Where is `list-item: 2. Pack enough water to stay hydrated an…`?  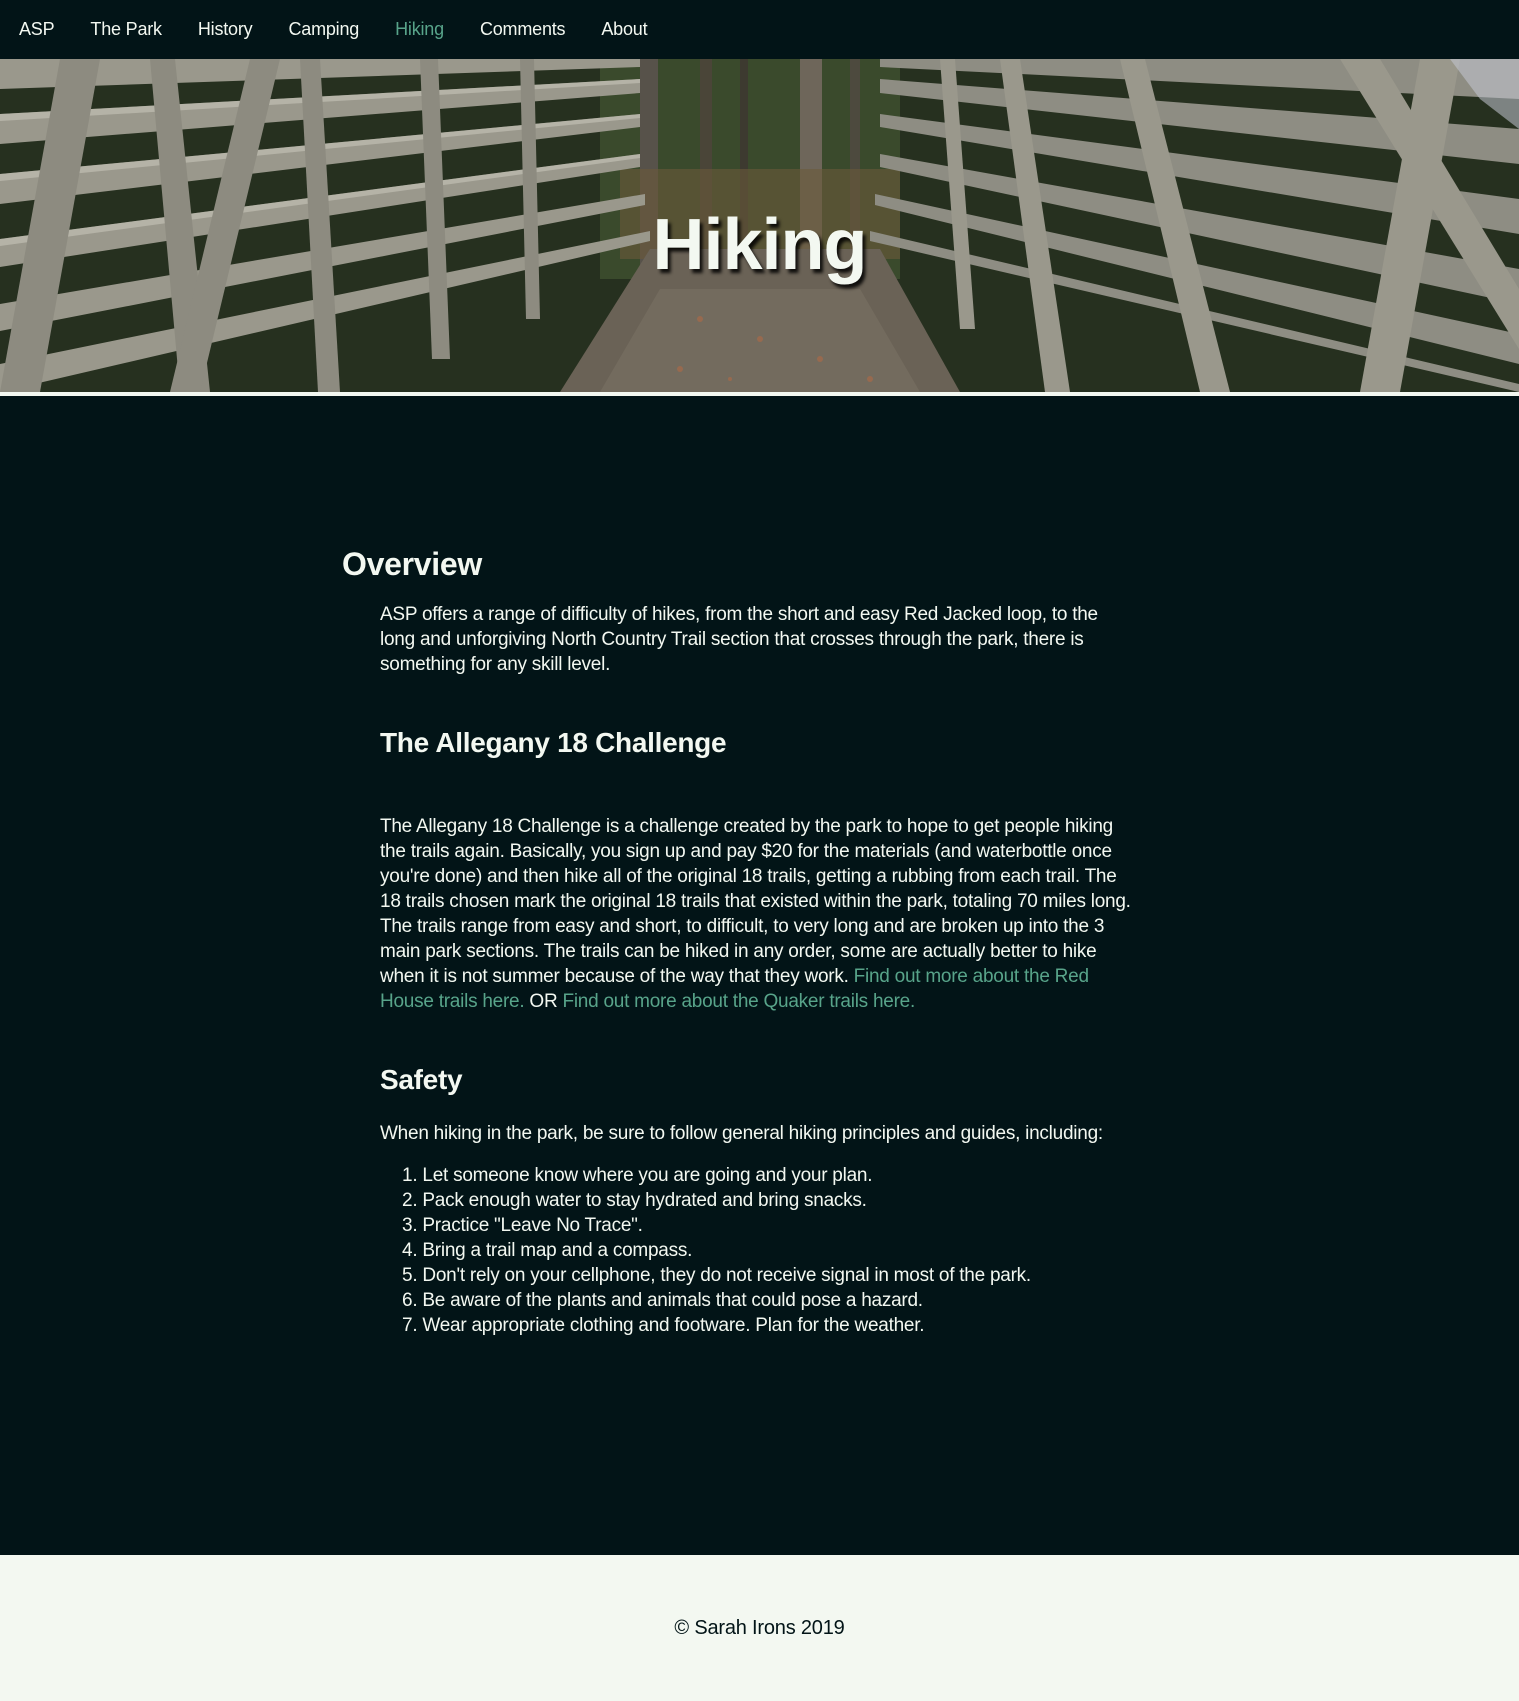 list-item: 2. Pack enough water to stay hydrated an… is located at coordinates (634, 1200).